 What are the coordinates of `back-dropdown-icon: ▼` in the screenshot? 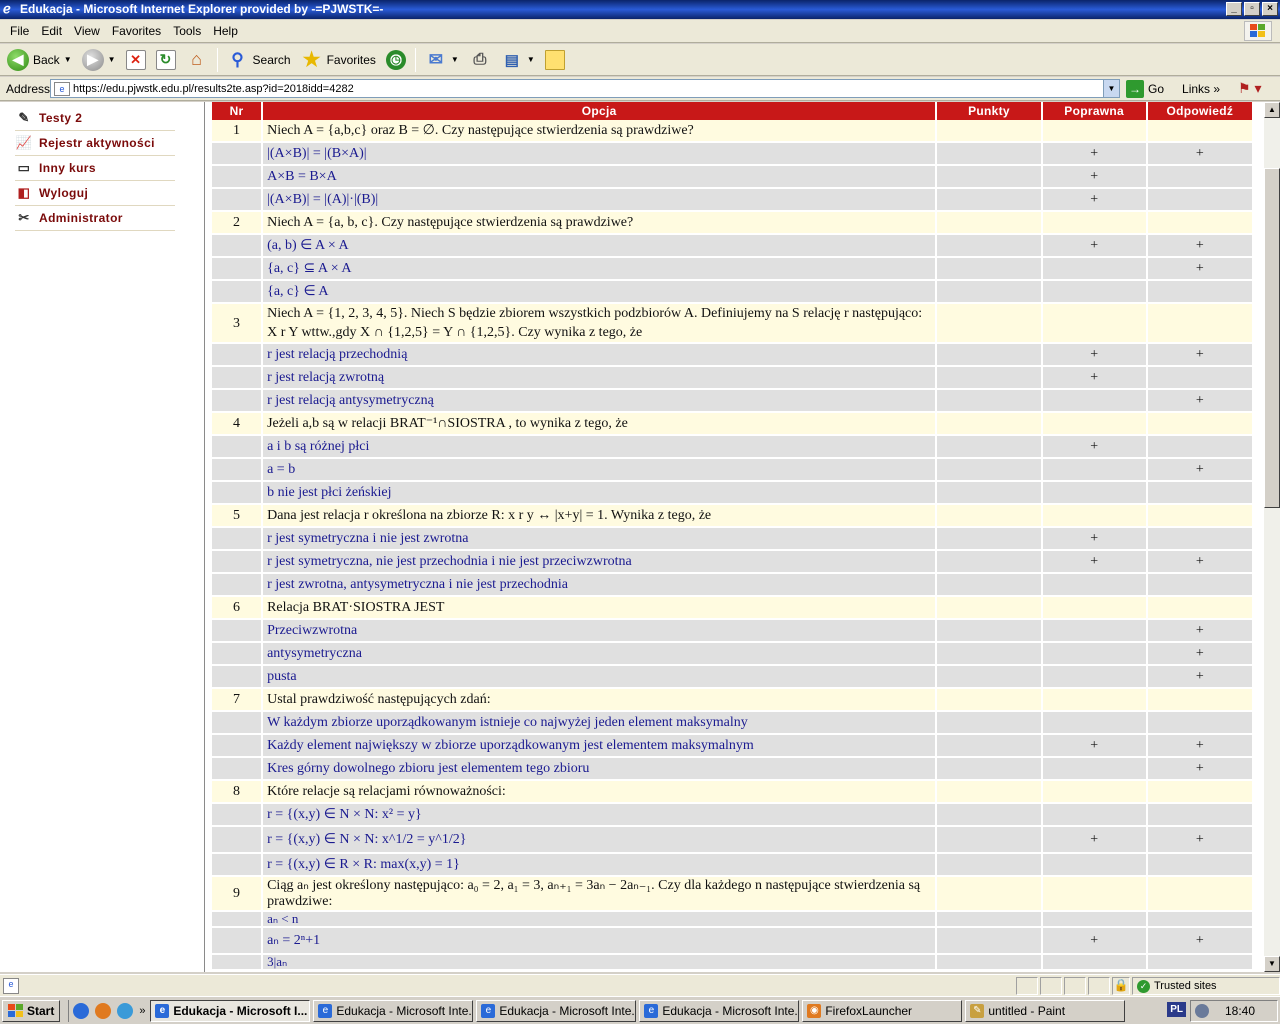 It's located at (68, 59).